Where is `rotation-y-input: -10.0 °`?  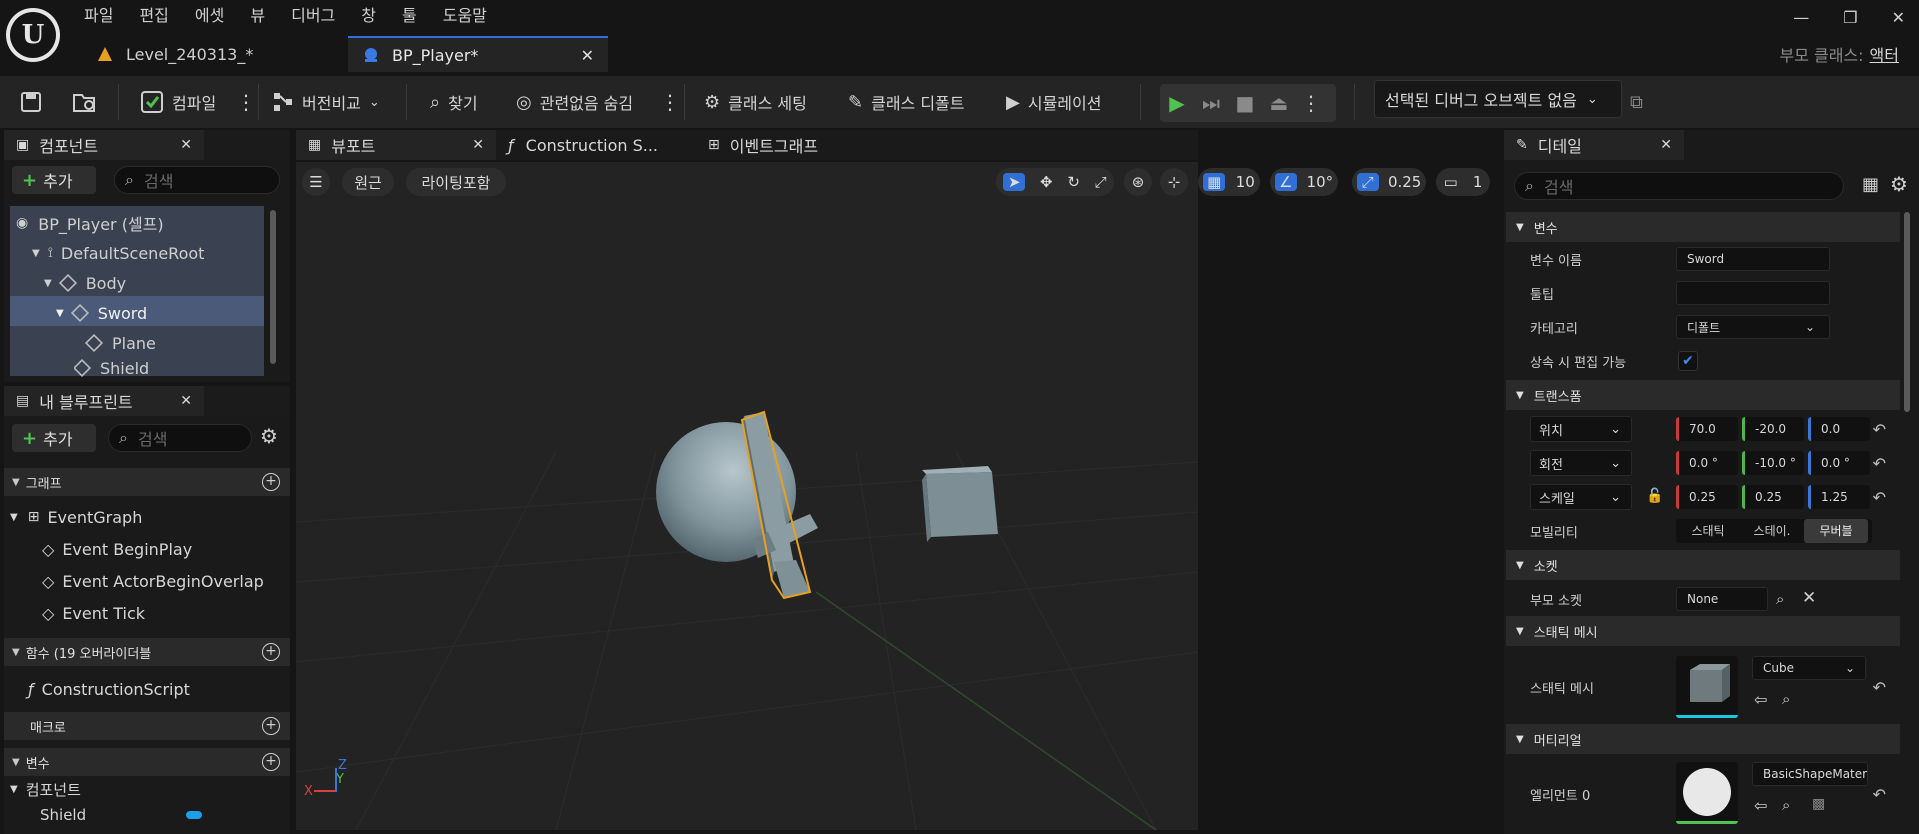
rotation-y-input: -10.0 ° is located at coordinates (1773, 463).